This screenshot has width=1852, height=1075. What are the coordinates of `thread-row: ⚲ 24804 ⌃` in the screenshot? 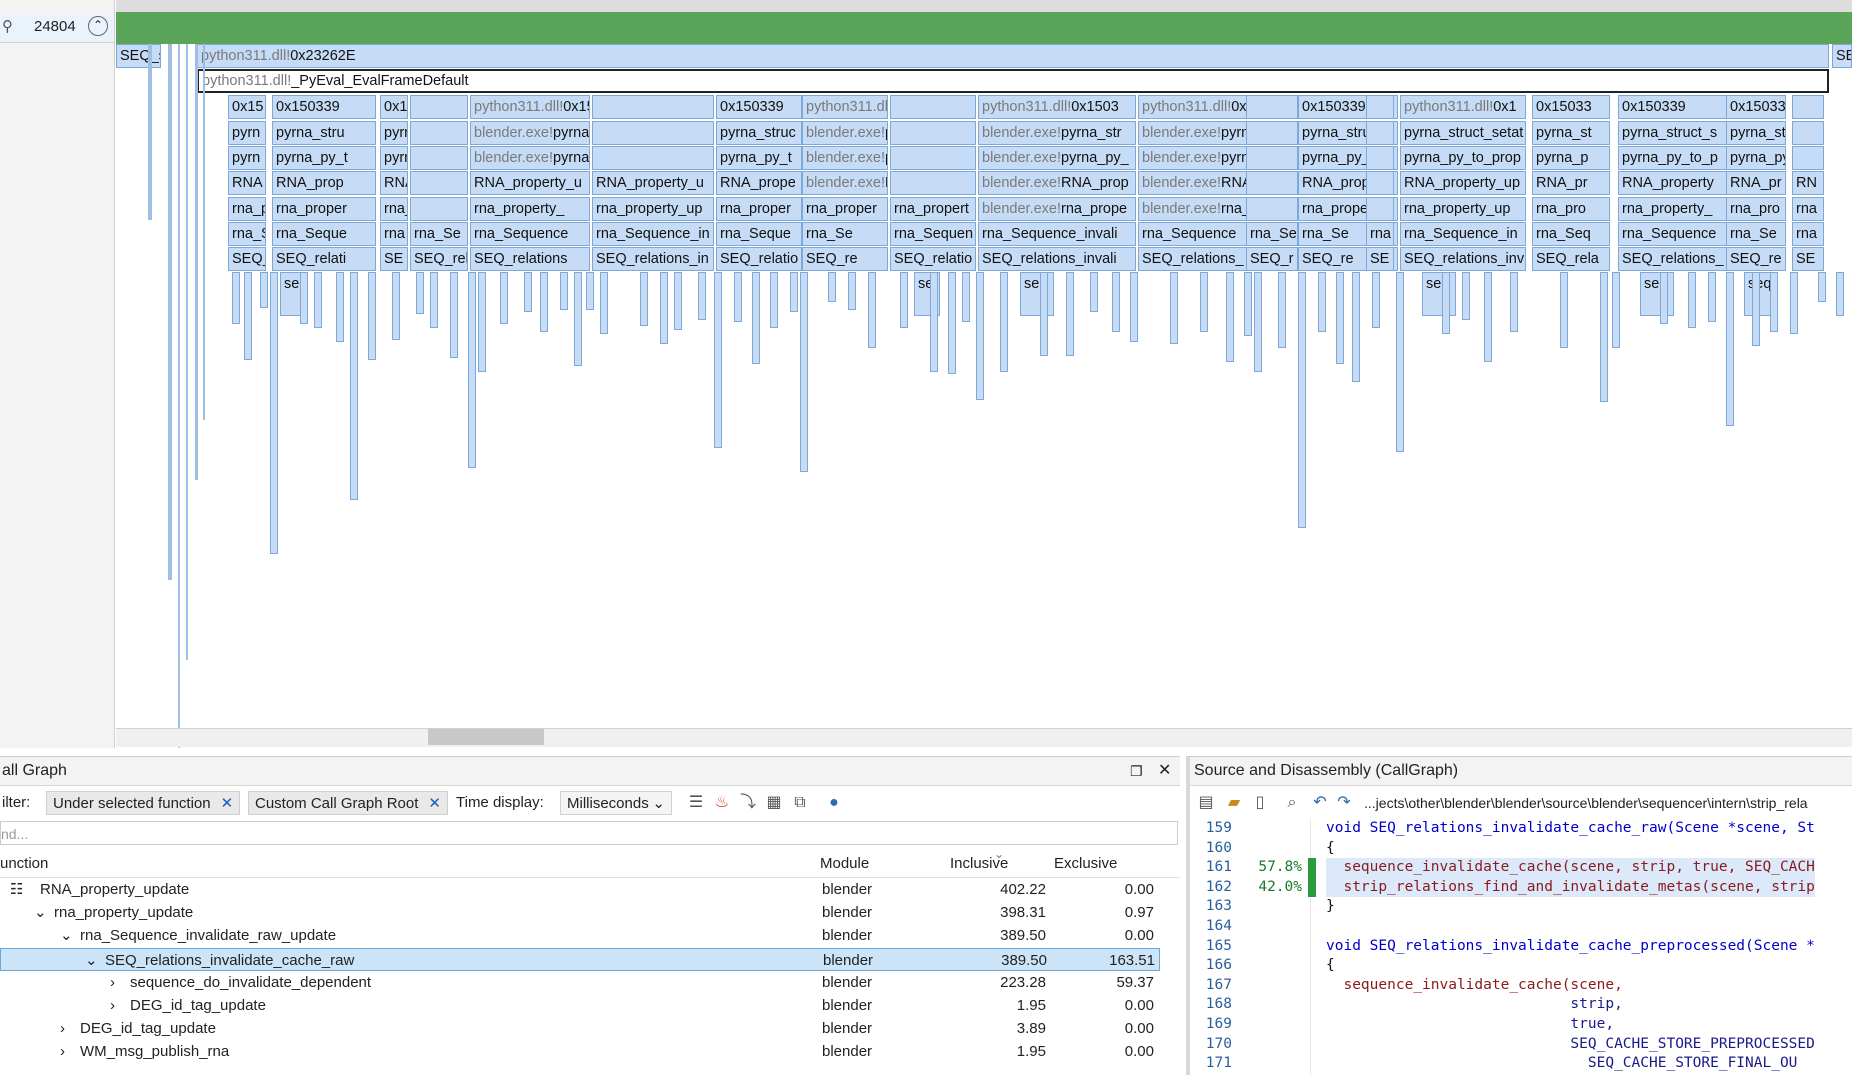 It's located at (57, 28).